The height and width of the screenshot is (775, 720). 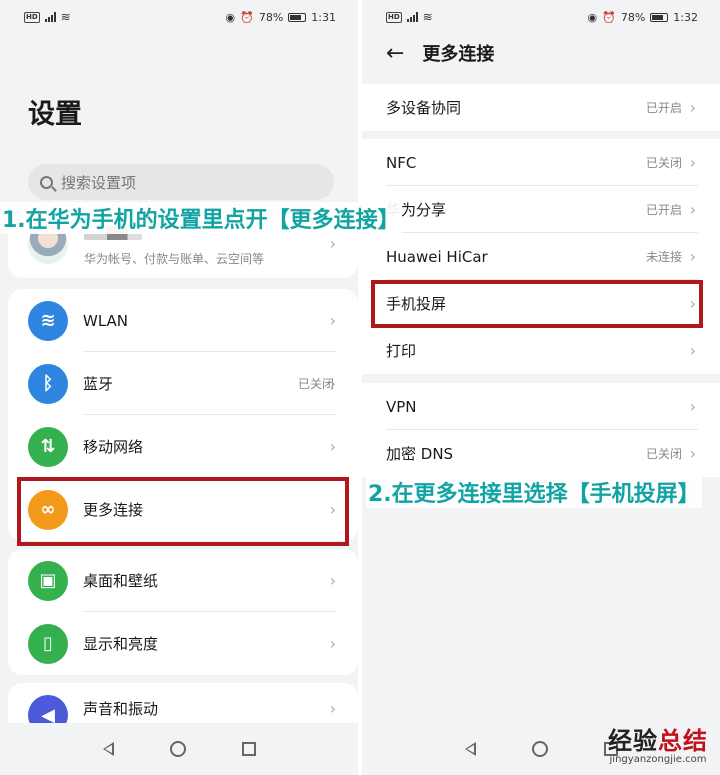 I want to click on account-subtitle: 华为帐号、付款与账单、云空间等, so click(x=174, y=259).